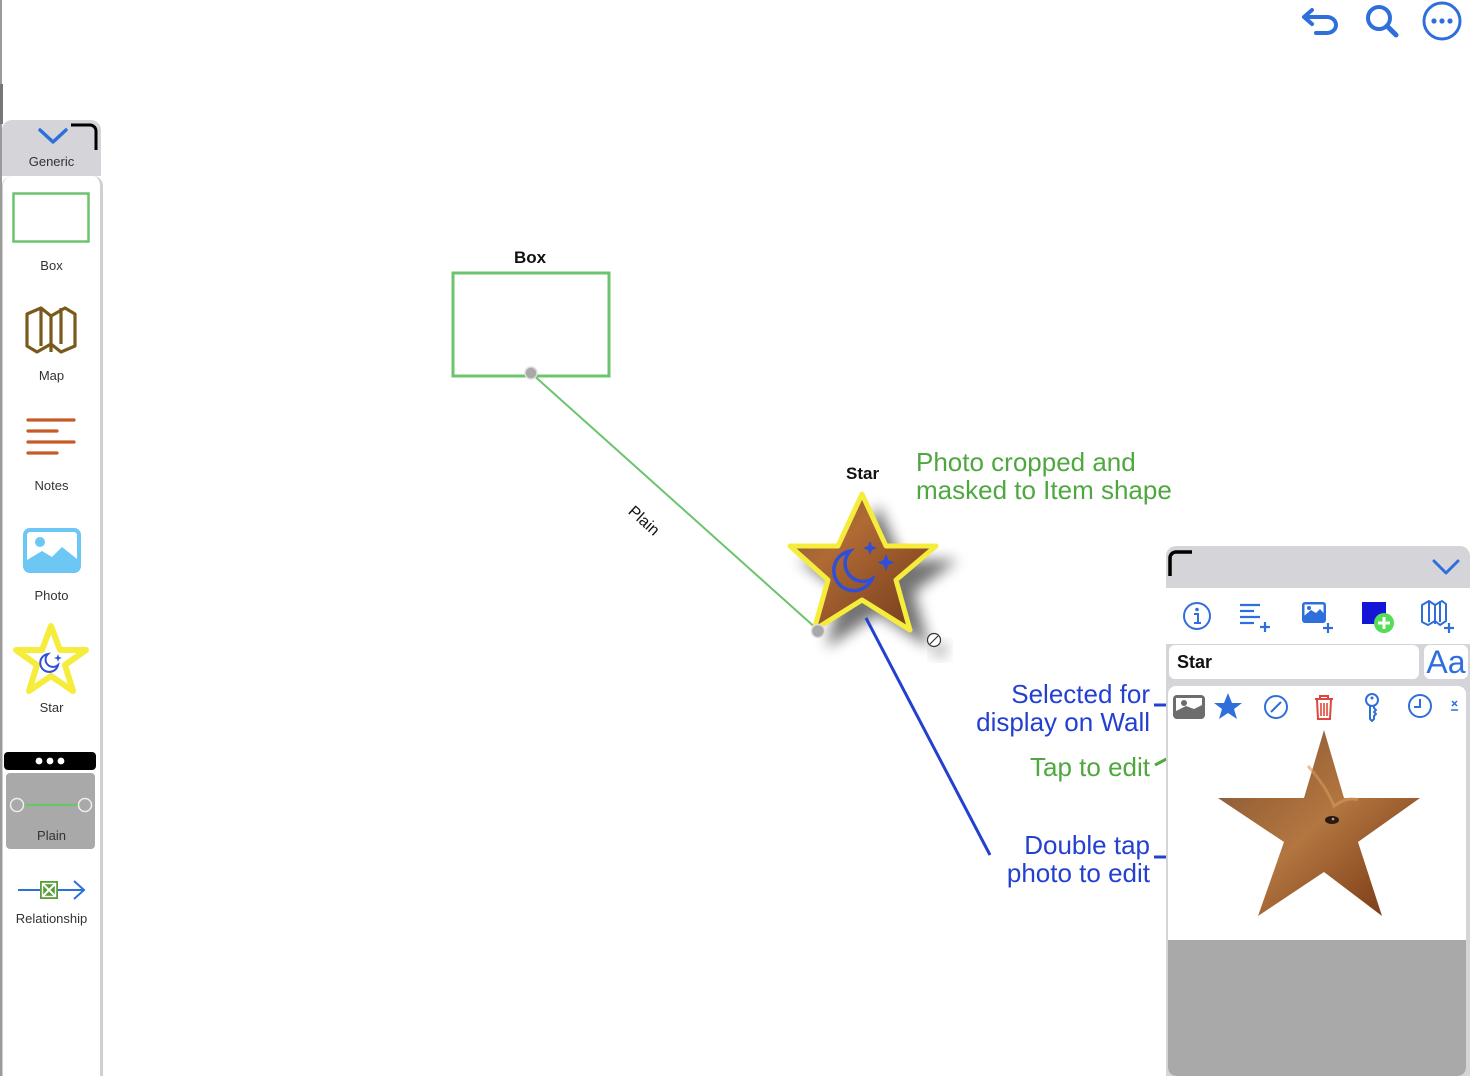 This screenshot has height=1076, width=1476. What do you see at coordinates (937, 645) in the screenshot?
I see `resize-handle-icon` at bounding box center [937, 645].